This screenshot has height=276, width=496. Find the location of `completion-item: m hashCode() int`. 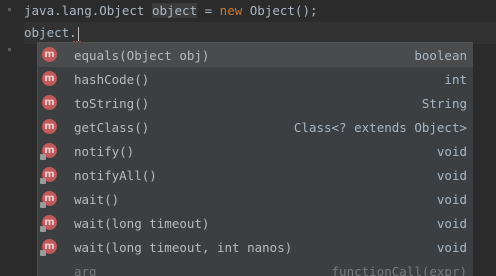

completion-item: m hashCode() int is located at coordinates (255, 79).